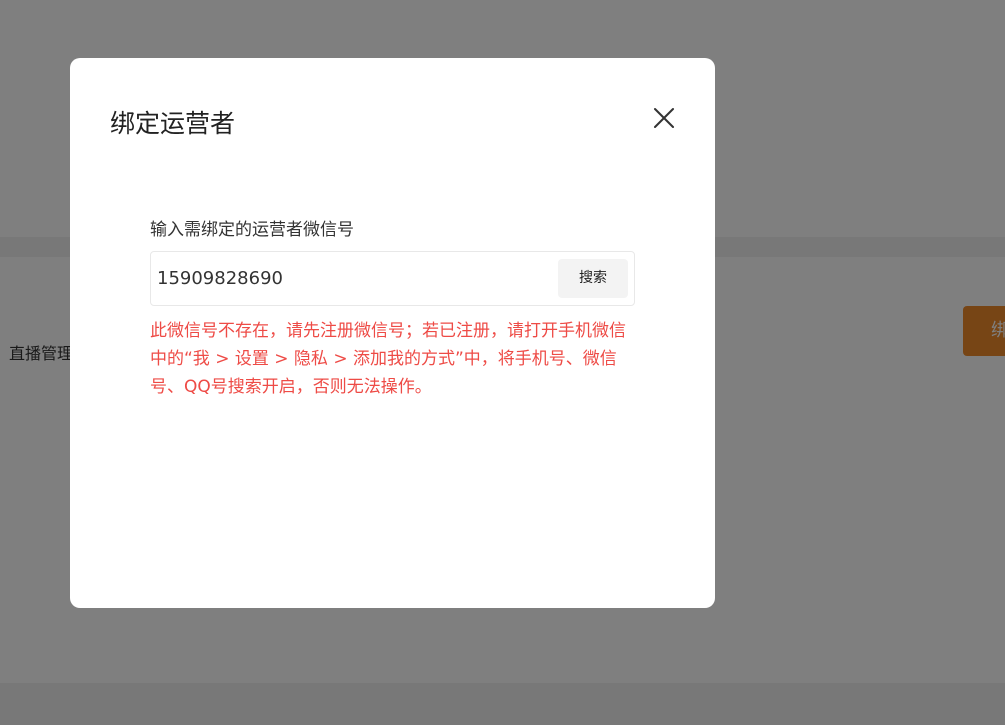 This screenshot has height=725, width=1005. I want to click on close-icon, so click(664, 118).